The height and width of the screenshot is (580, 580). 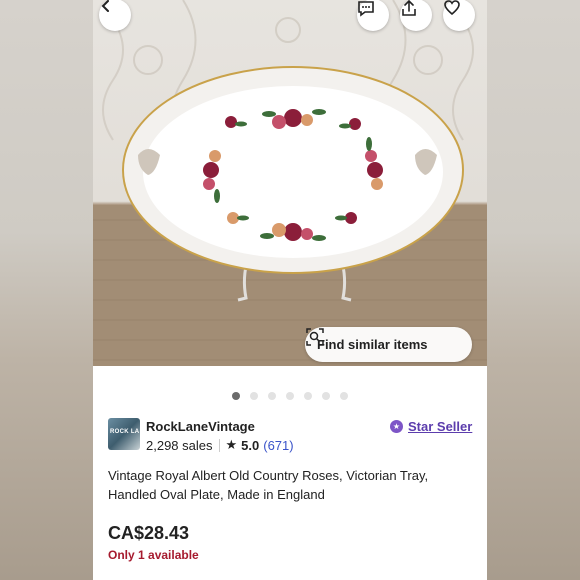 What do you see at coordinates (396, 426) in the screenshot?
I see `star-seller-icon: ★` at bounding box center [396, 426].